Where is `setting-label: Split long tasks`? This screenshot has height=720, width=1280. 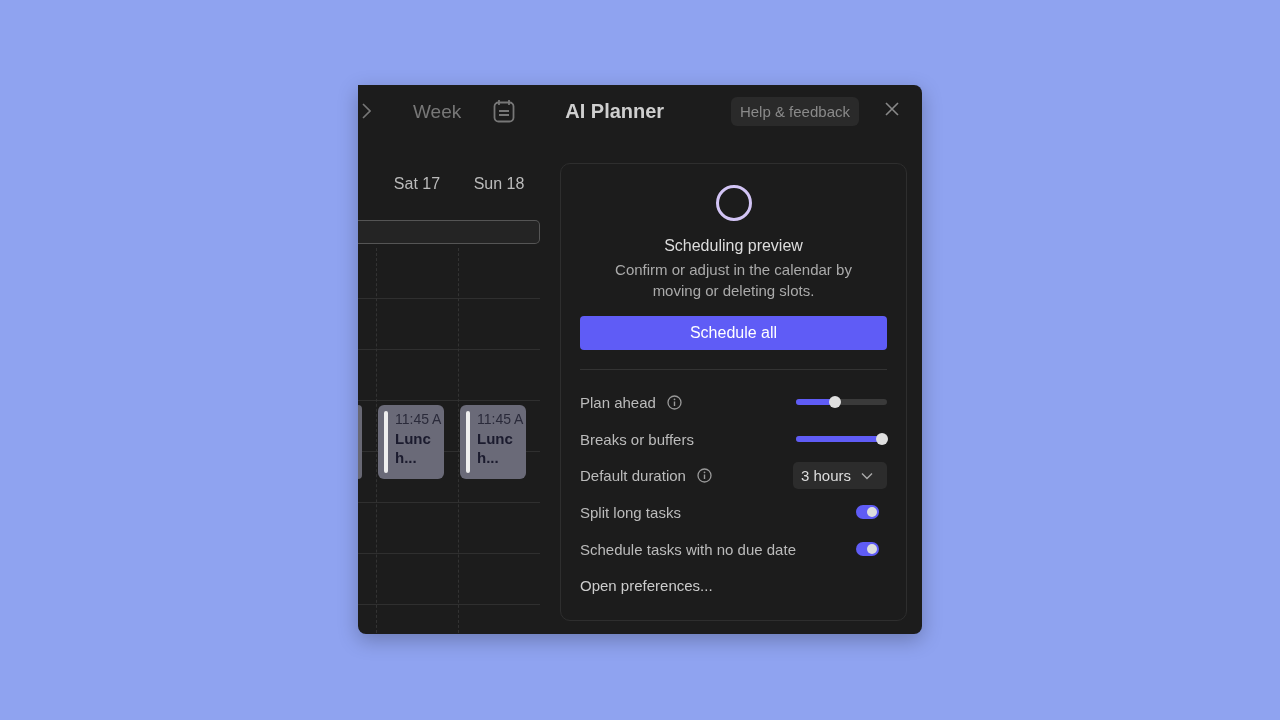
setting-label: Split long tasks is located at coordinates (630, 512).